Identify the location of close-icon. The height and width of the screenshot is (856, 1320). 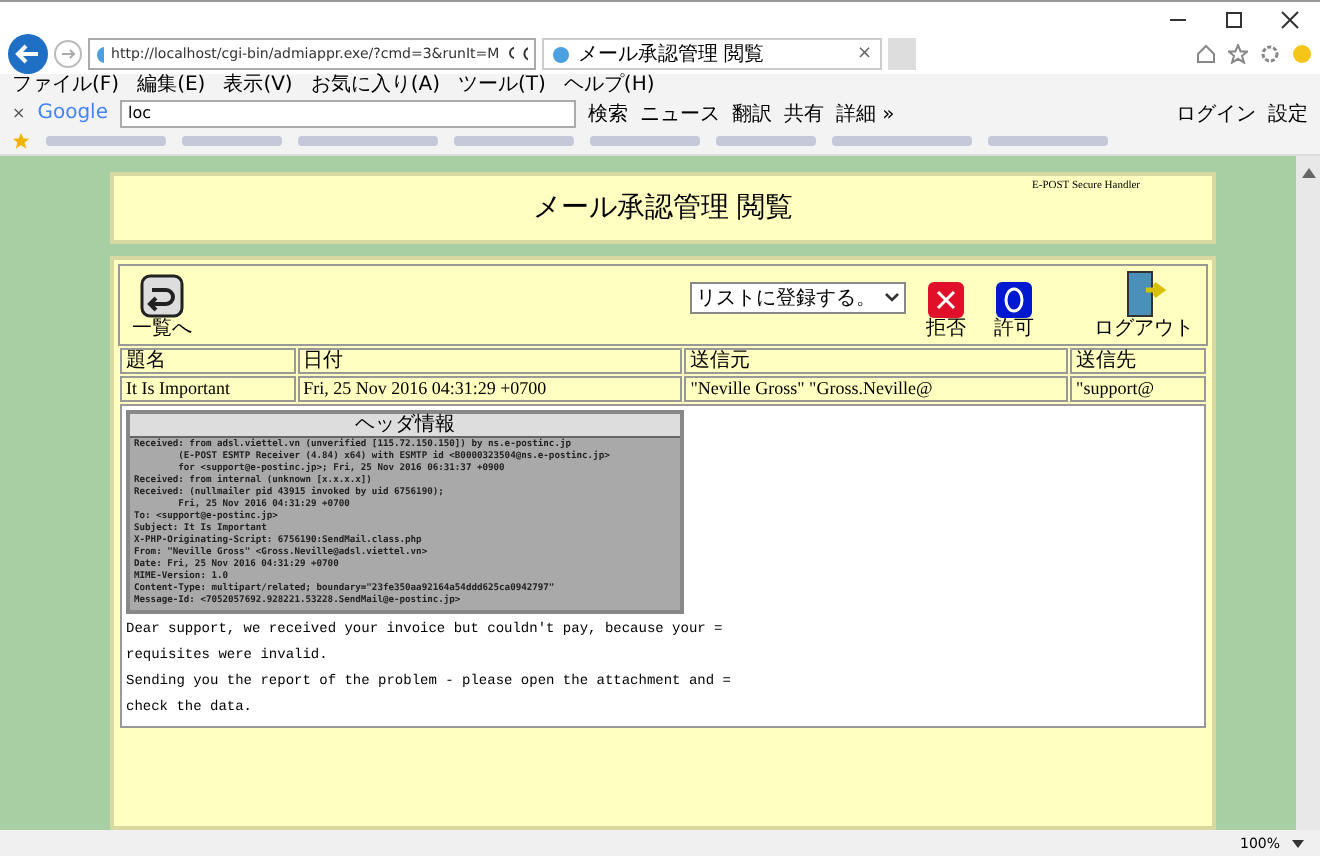
(1290, 20).